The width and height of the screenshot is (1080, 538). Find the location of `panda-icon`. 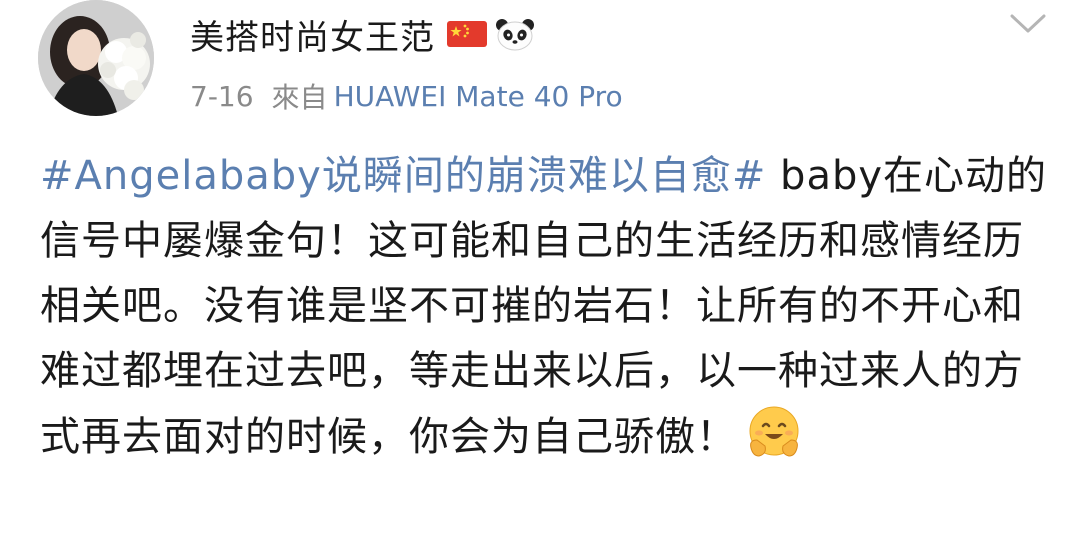

panda-icon is located at coordinates (515, 34).